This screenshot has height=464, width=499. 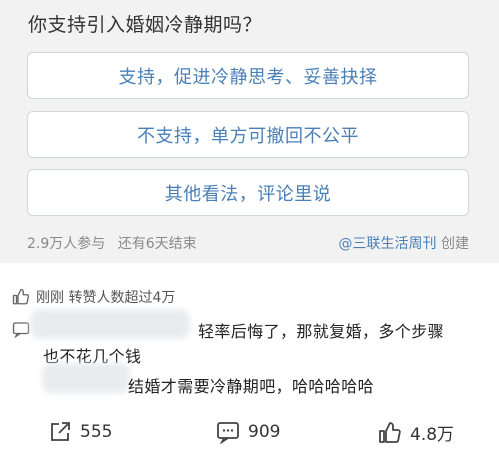 I want to click on share-count: 555, so click(x=96, y=432).